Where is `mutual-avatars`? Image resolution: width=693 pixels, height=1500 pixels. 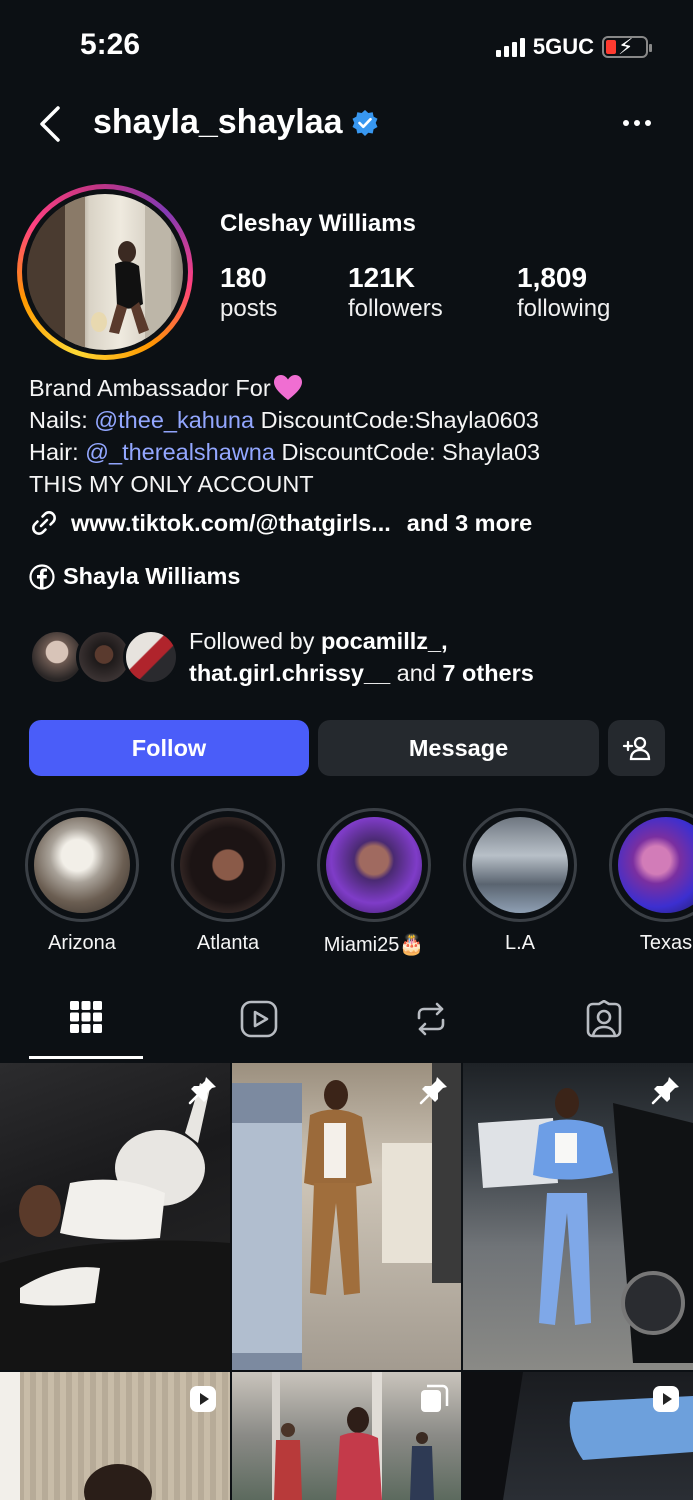 mutual-avatars is located at coordinates (104, 657).